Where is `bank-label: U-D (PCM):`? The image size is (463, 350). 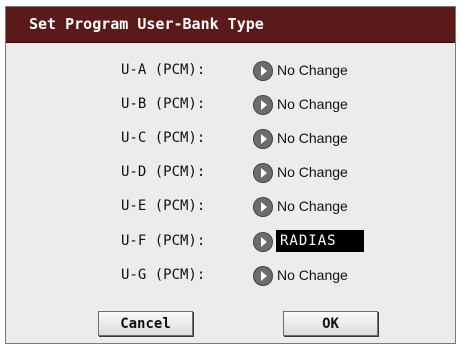 bank-label: U-D (PCM): is located at coordinates (163, 172).